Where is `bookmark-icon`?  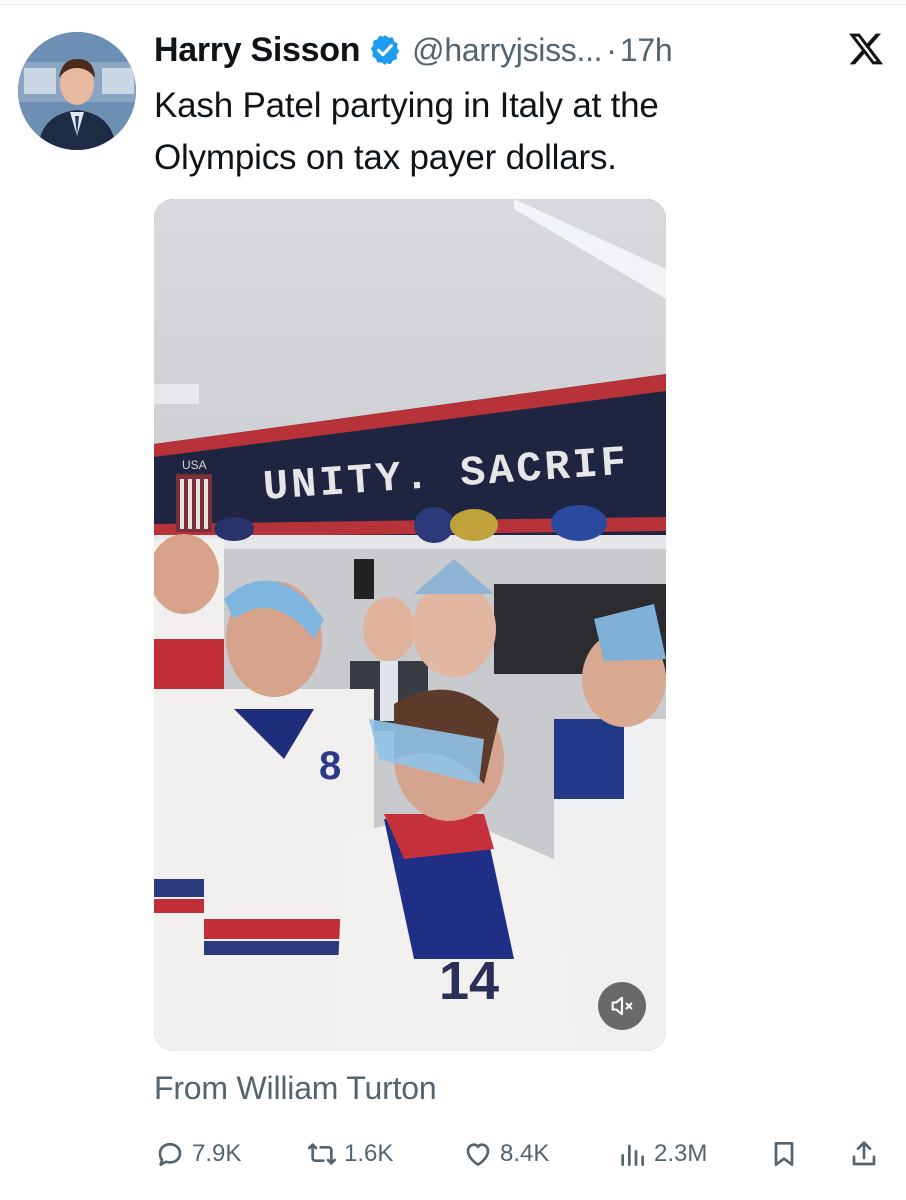
bookmark-icon is located at coordinates (784, 1154).